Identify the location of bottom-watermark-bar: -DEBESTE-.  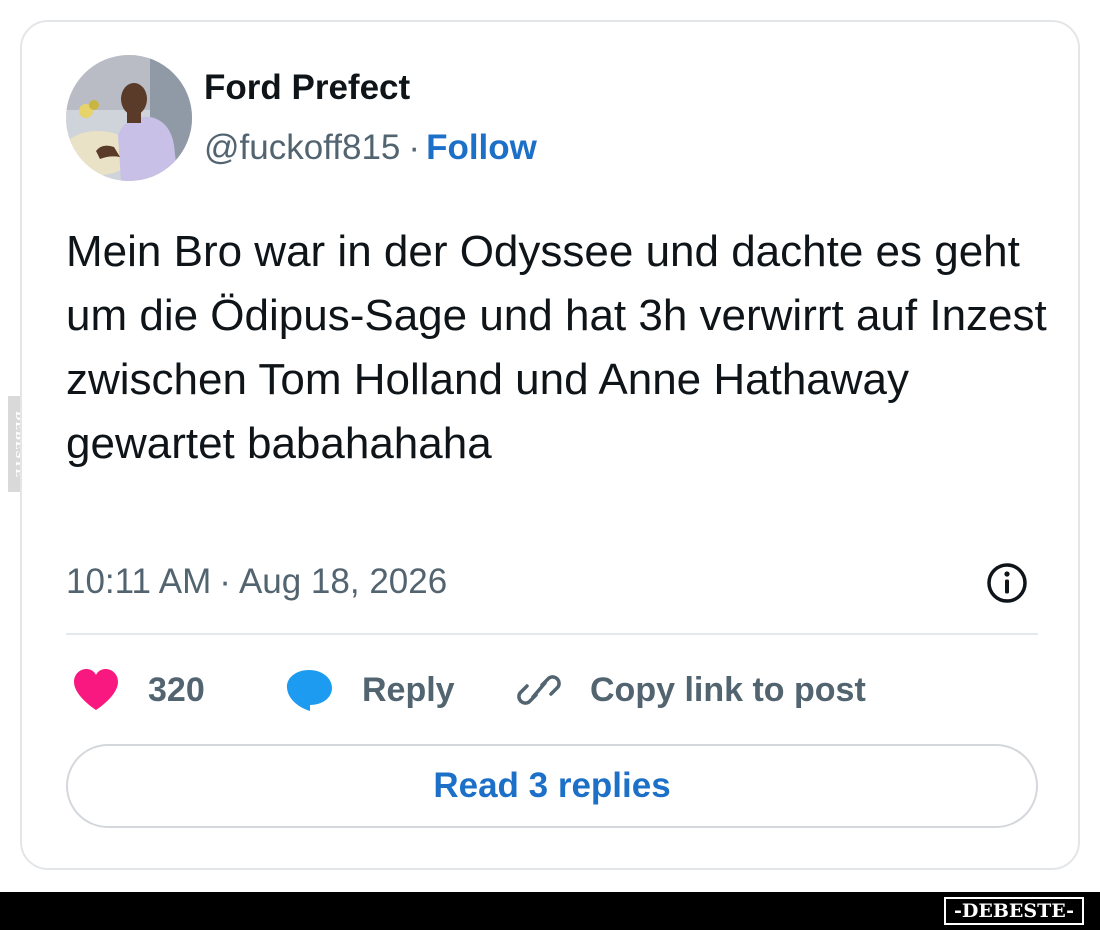
(550, 911).